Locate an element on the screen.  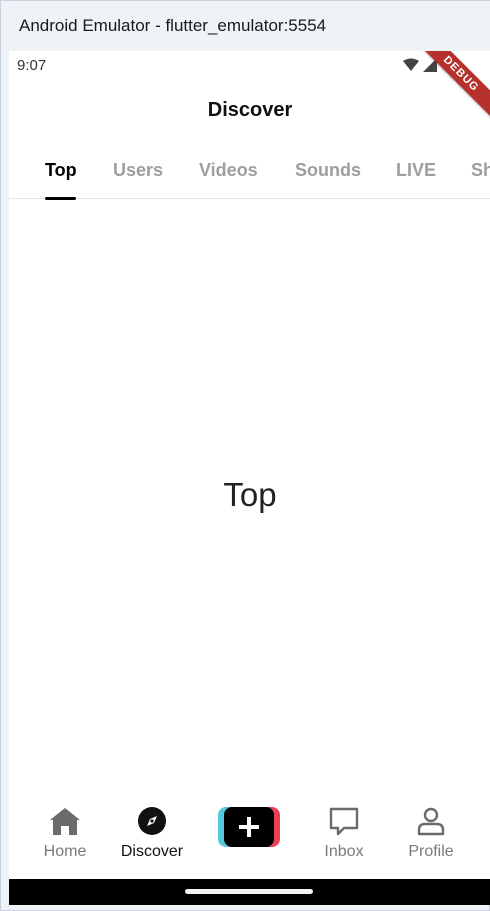
page-title: Discover is located at coordinates (250, 109).